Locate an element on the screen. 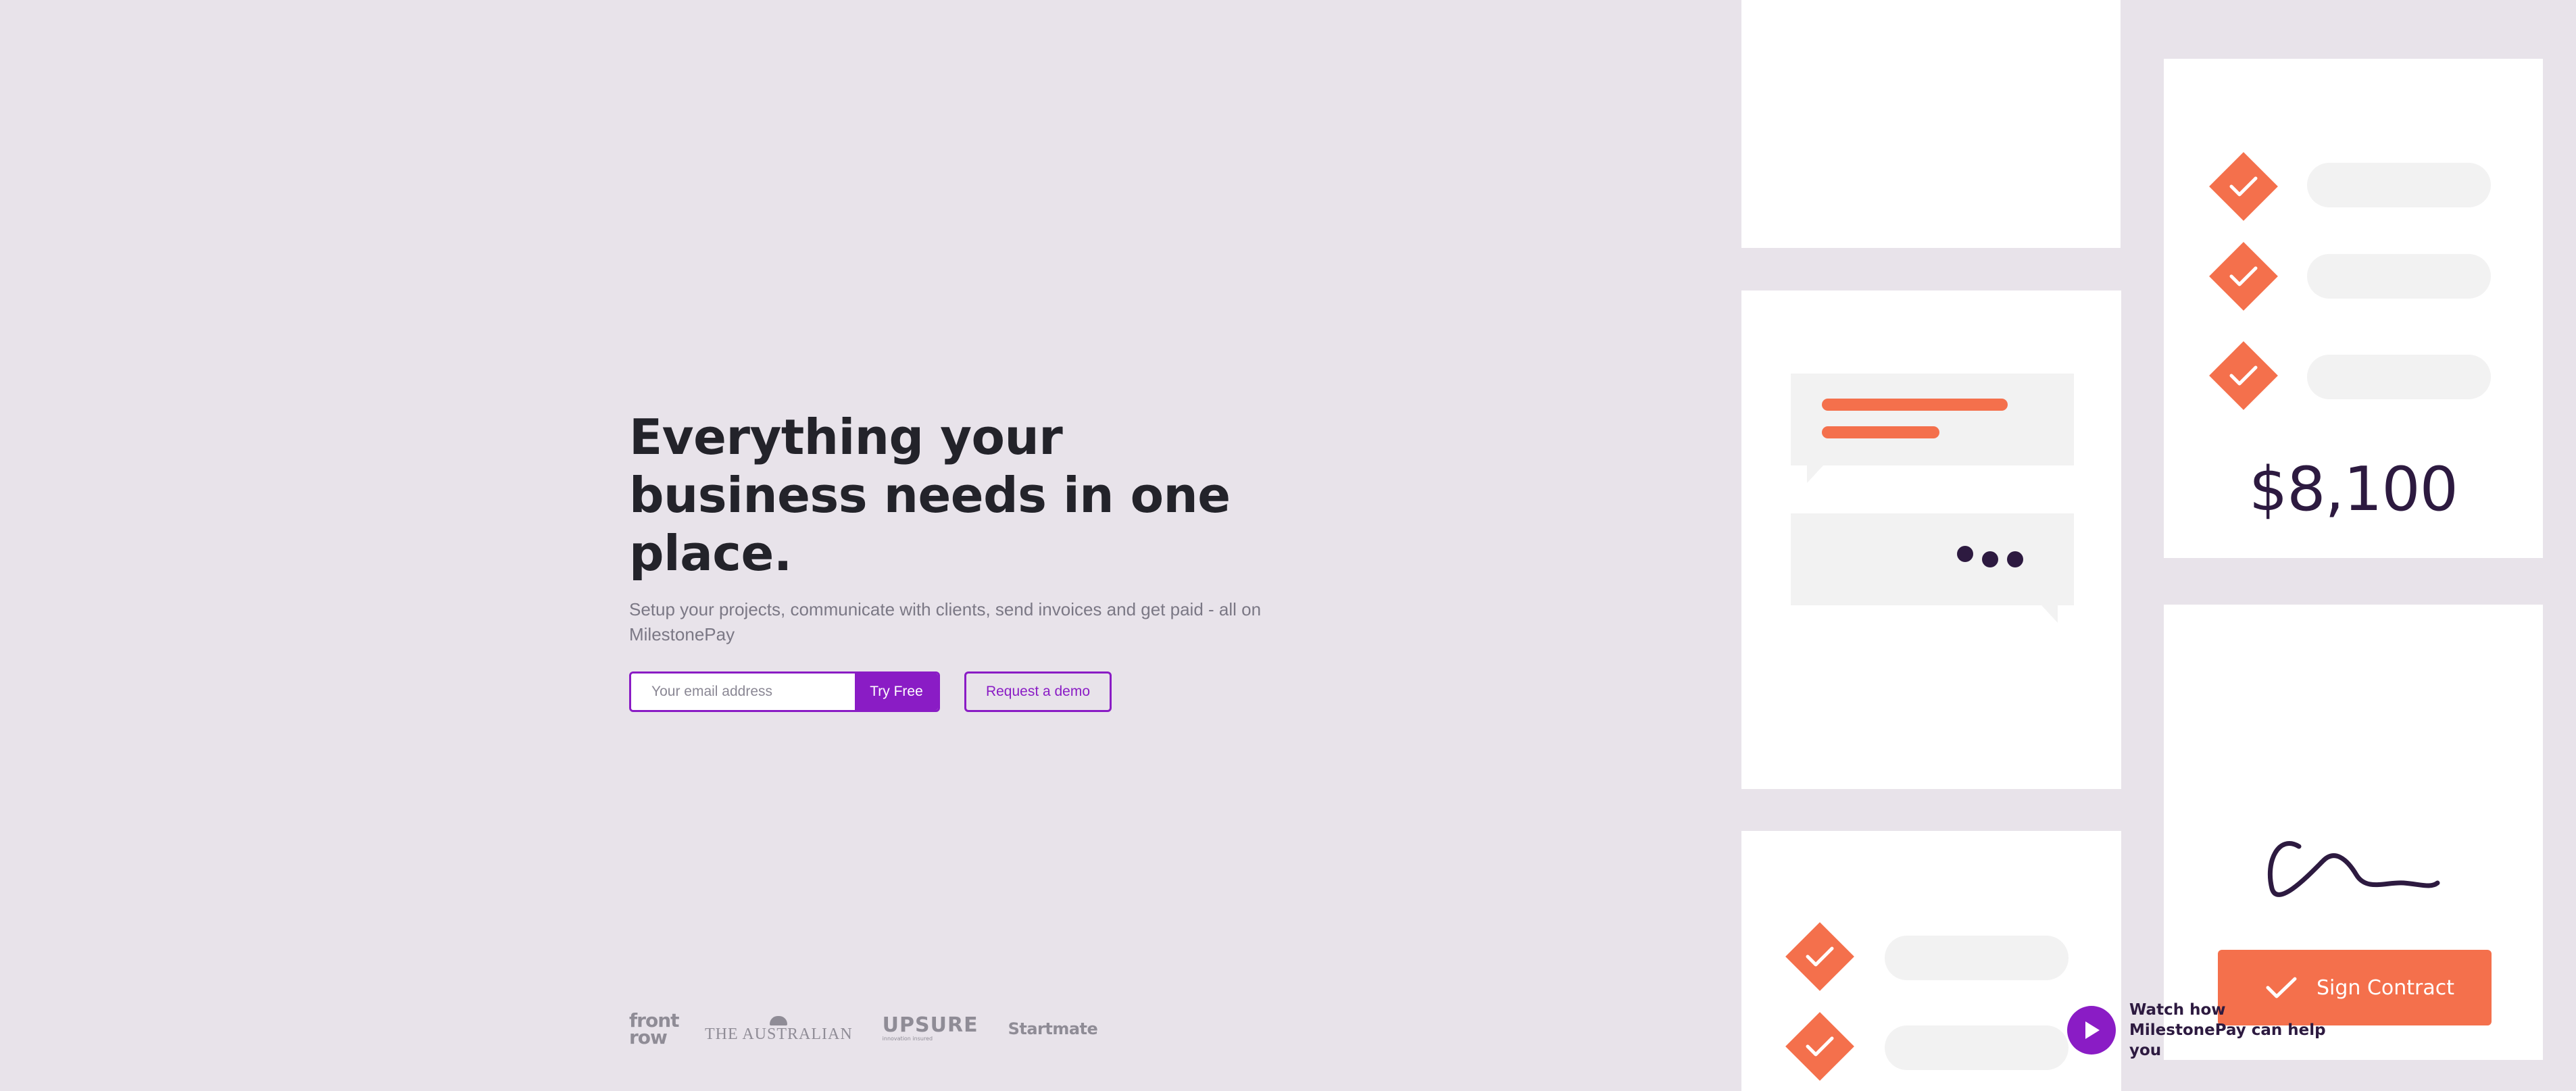 The width and height of the screenshot is (2576, 1091). illustration-card-chat is located at coordinates (1931, 539).